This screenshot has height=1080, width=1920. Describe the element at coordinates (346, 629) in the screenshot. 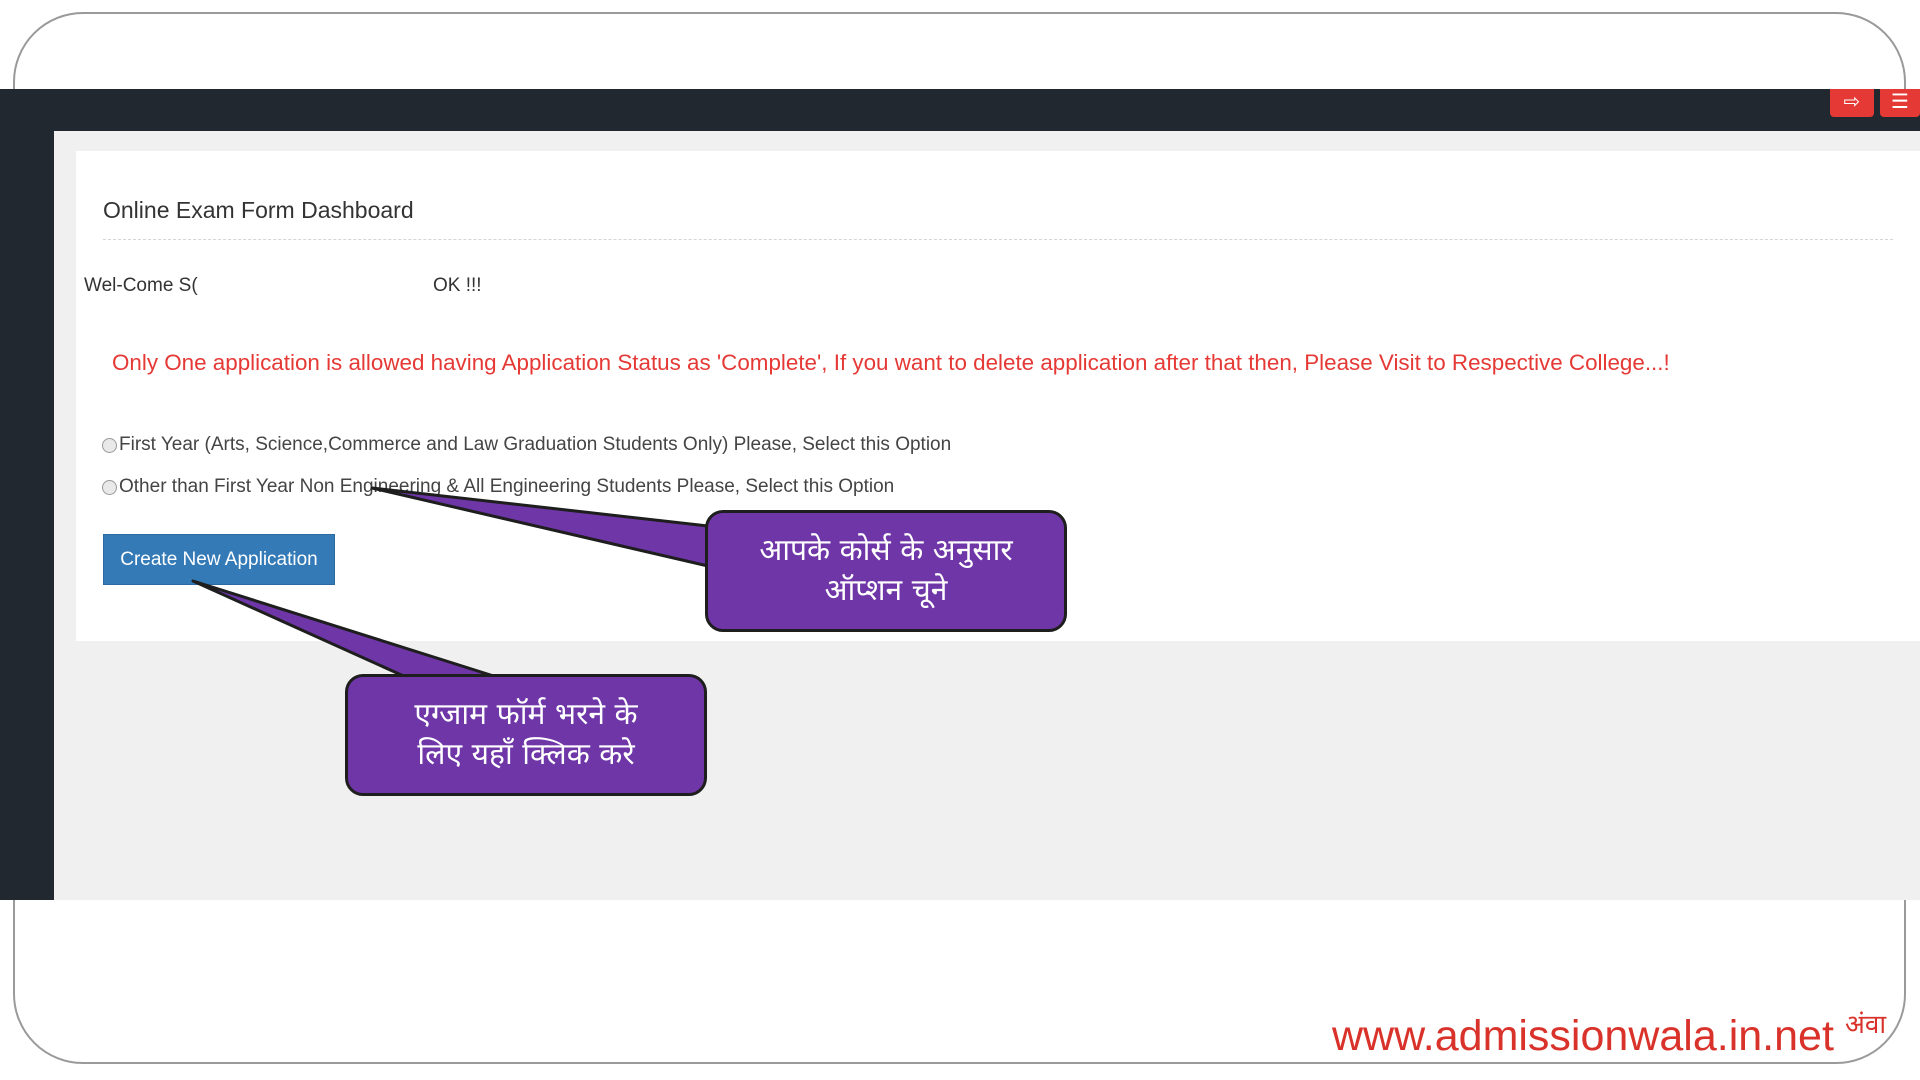

I see `button-callout-pointer` at that location.